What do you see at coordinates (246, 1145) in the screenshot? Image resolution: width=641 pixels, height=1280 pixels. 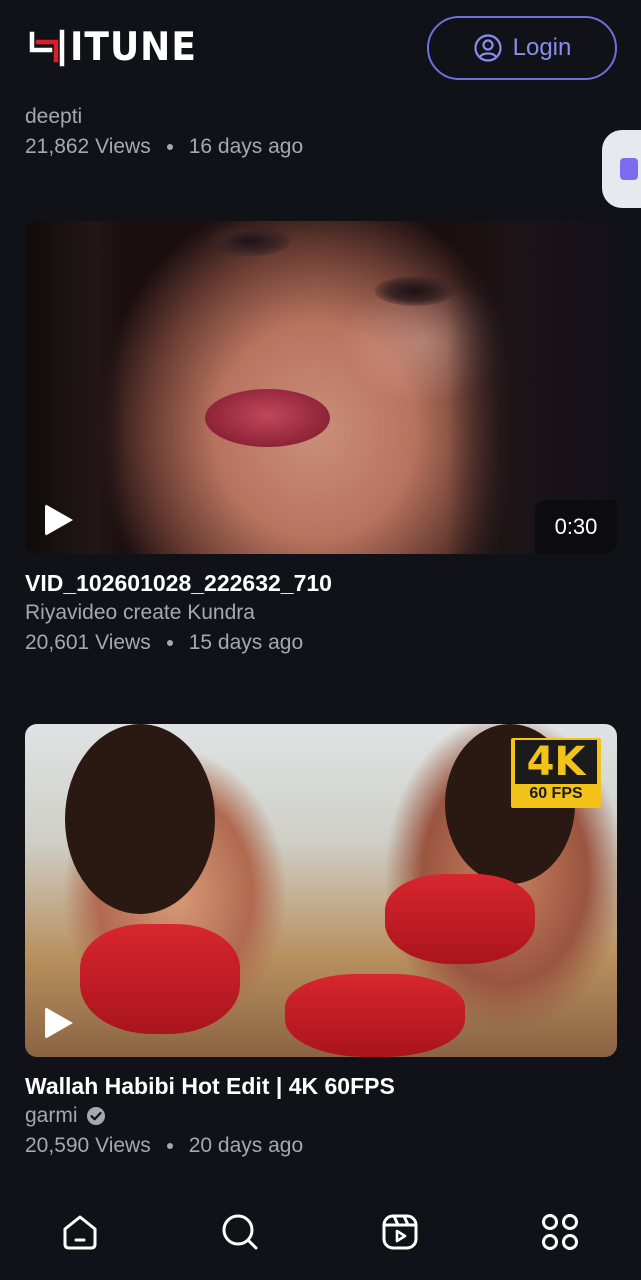 I see `upload-age: 20 days ago` at bounding box center [246, 1145].